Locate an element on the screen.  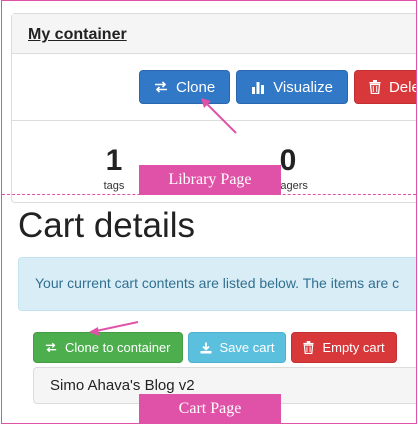
cart-page-annotation: Cart Page is located at coordinates (210, 408).